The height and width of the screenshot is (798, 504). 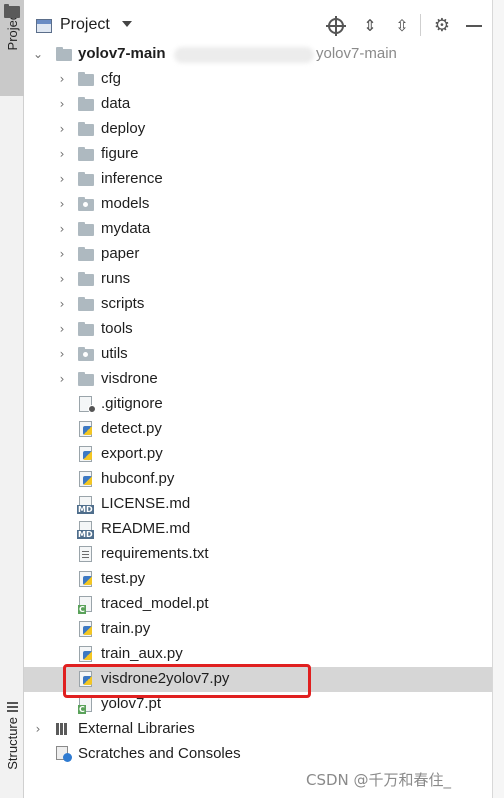 I want to click on folder-row: › mydata, so click(x=258, y=229).